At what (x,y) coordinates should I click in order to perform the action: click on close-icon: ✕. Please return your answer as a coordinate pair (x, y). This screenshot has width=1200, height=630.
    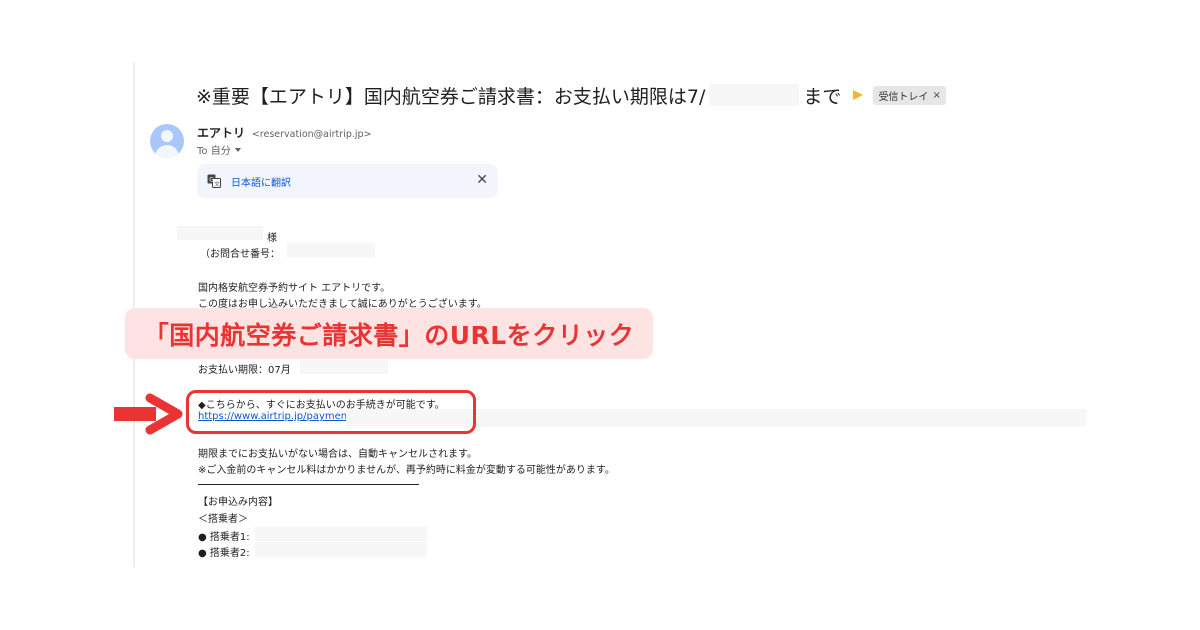
    Looking at the image, I should click on (482, 180).